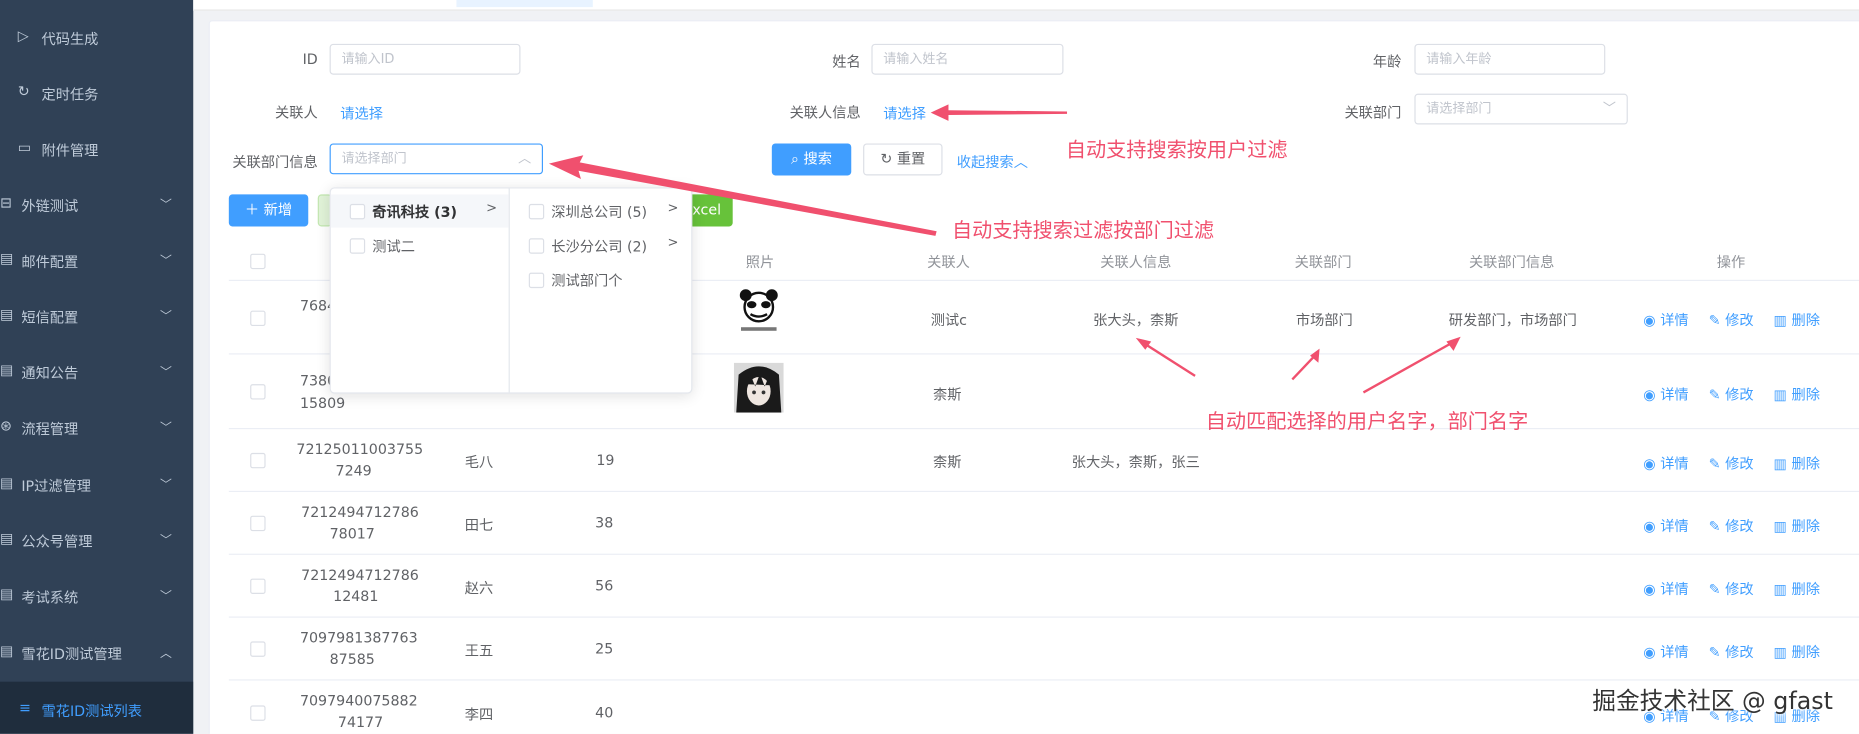 This screenshot has height=734, width=1859. What do you see at coordinates (1367, 422) in the screenshot?
I see `annotation-auto-match: 自动匹配选择的用户名字，部门名字` at bounding box center [1367, 422].